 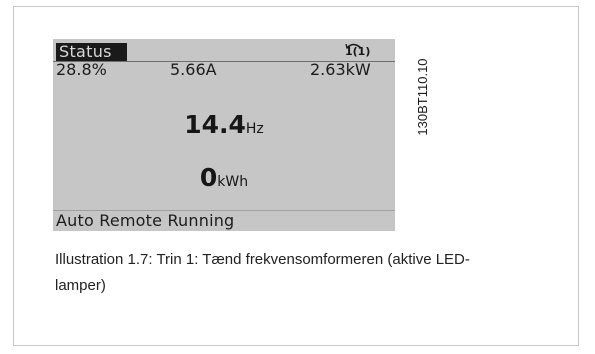 I want to click on figure-code-wrap: 130BT110.10, so click(x=419, y=96).